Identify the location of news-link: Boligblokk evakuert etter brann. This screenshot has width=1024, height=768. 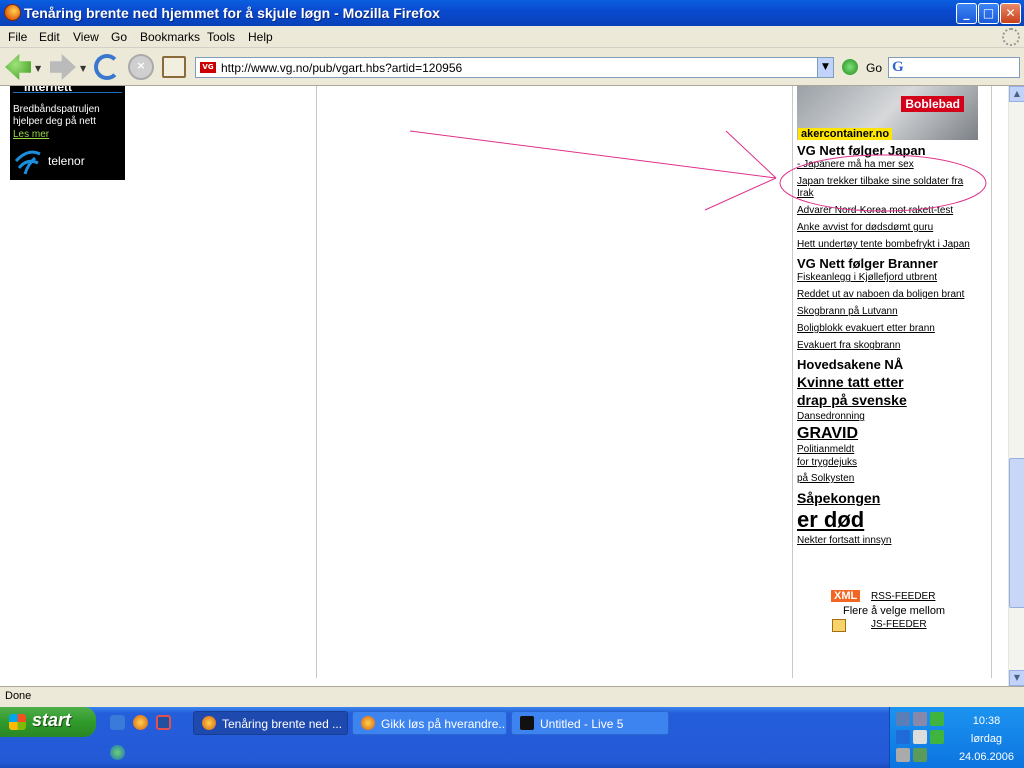
(893, 329).